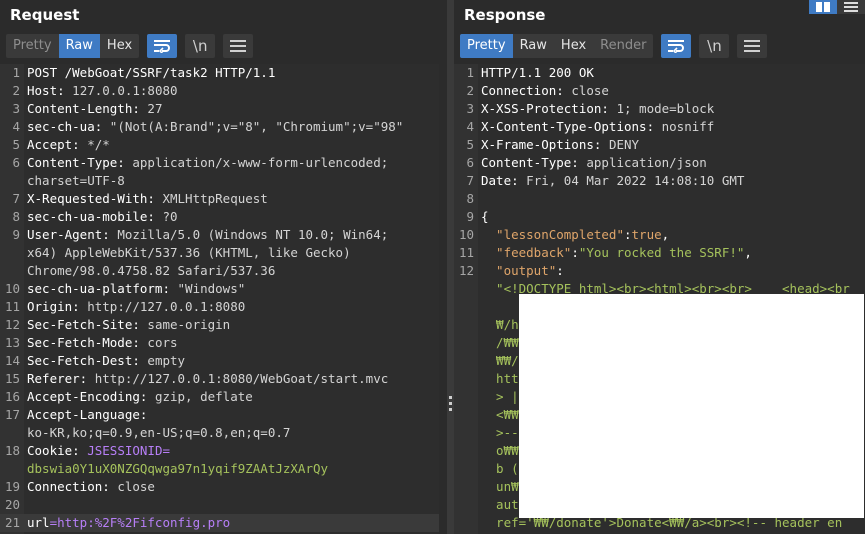 This screenshot has height=534, width=865. What do you see at coordinates (233, 307) in the screenshot?
I see `line-text: Origin: http://127.0.0.1:8080` at bounding box center [233, 307].